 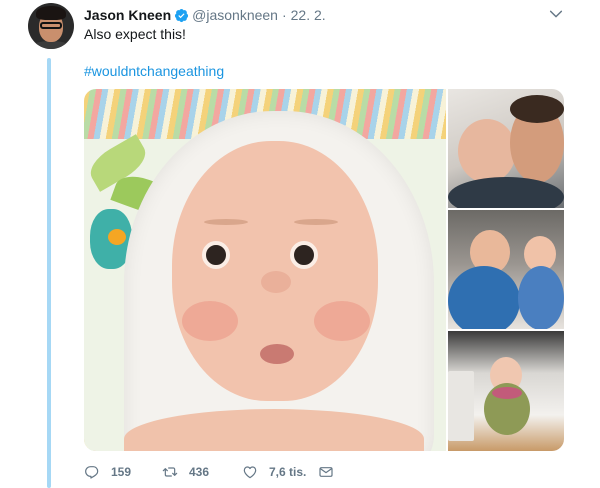 I want to click on thread-connector-line, so click(x=49, y=273).